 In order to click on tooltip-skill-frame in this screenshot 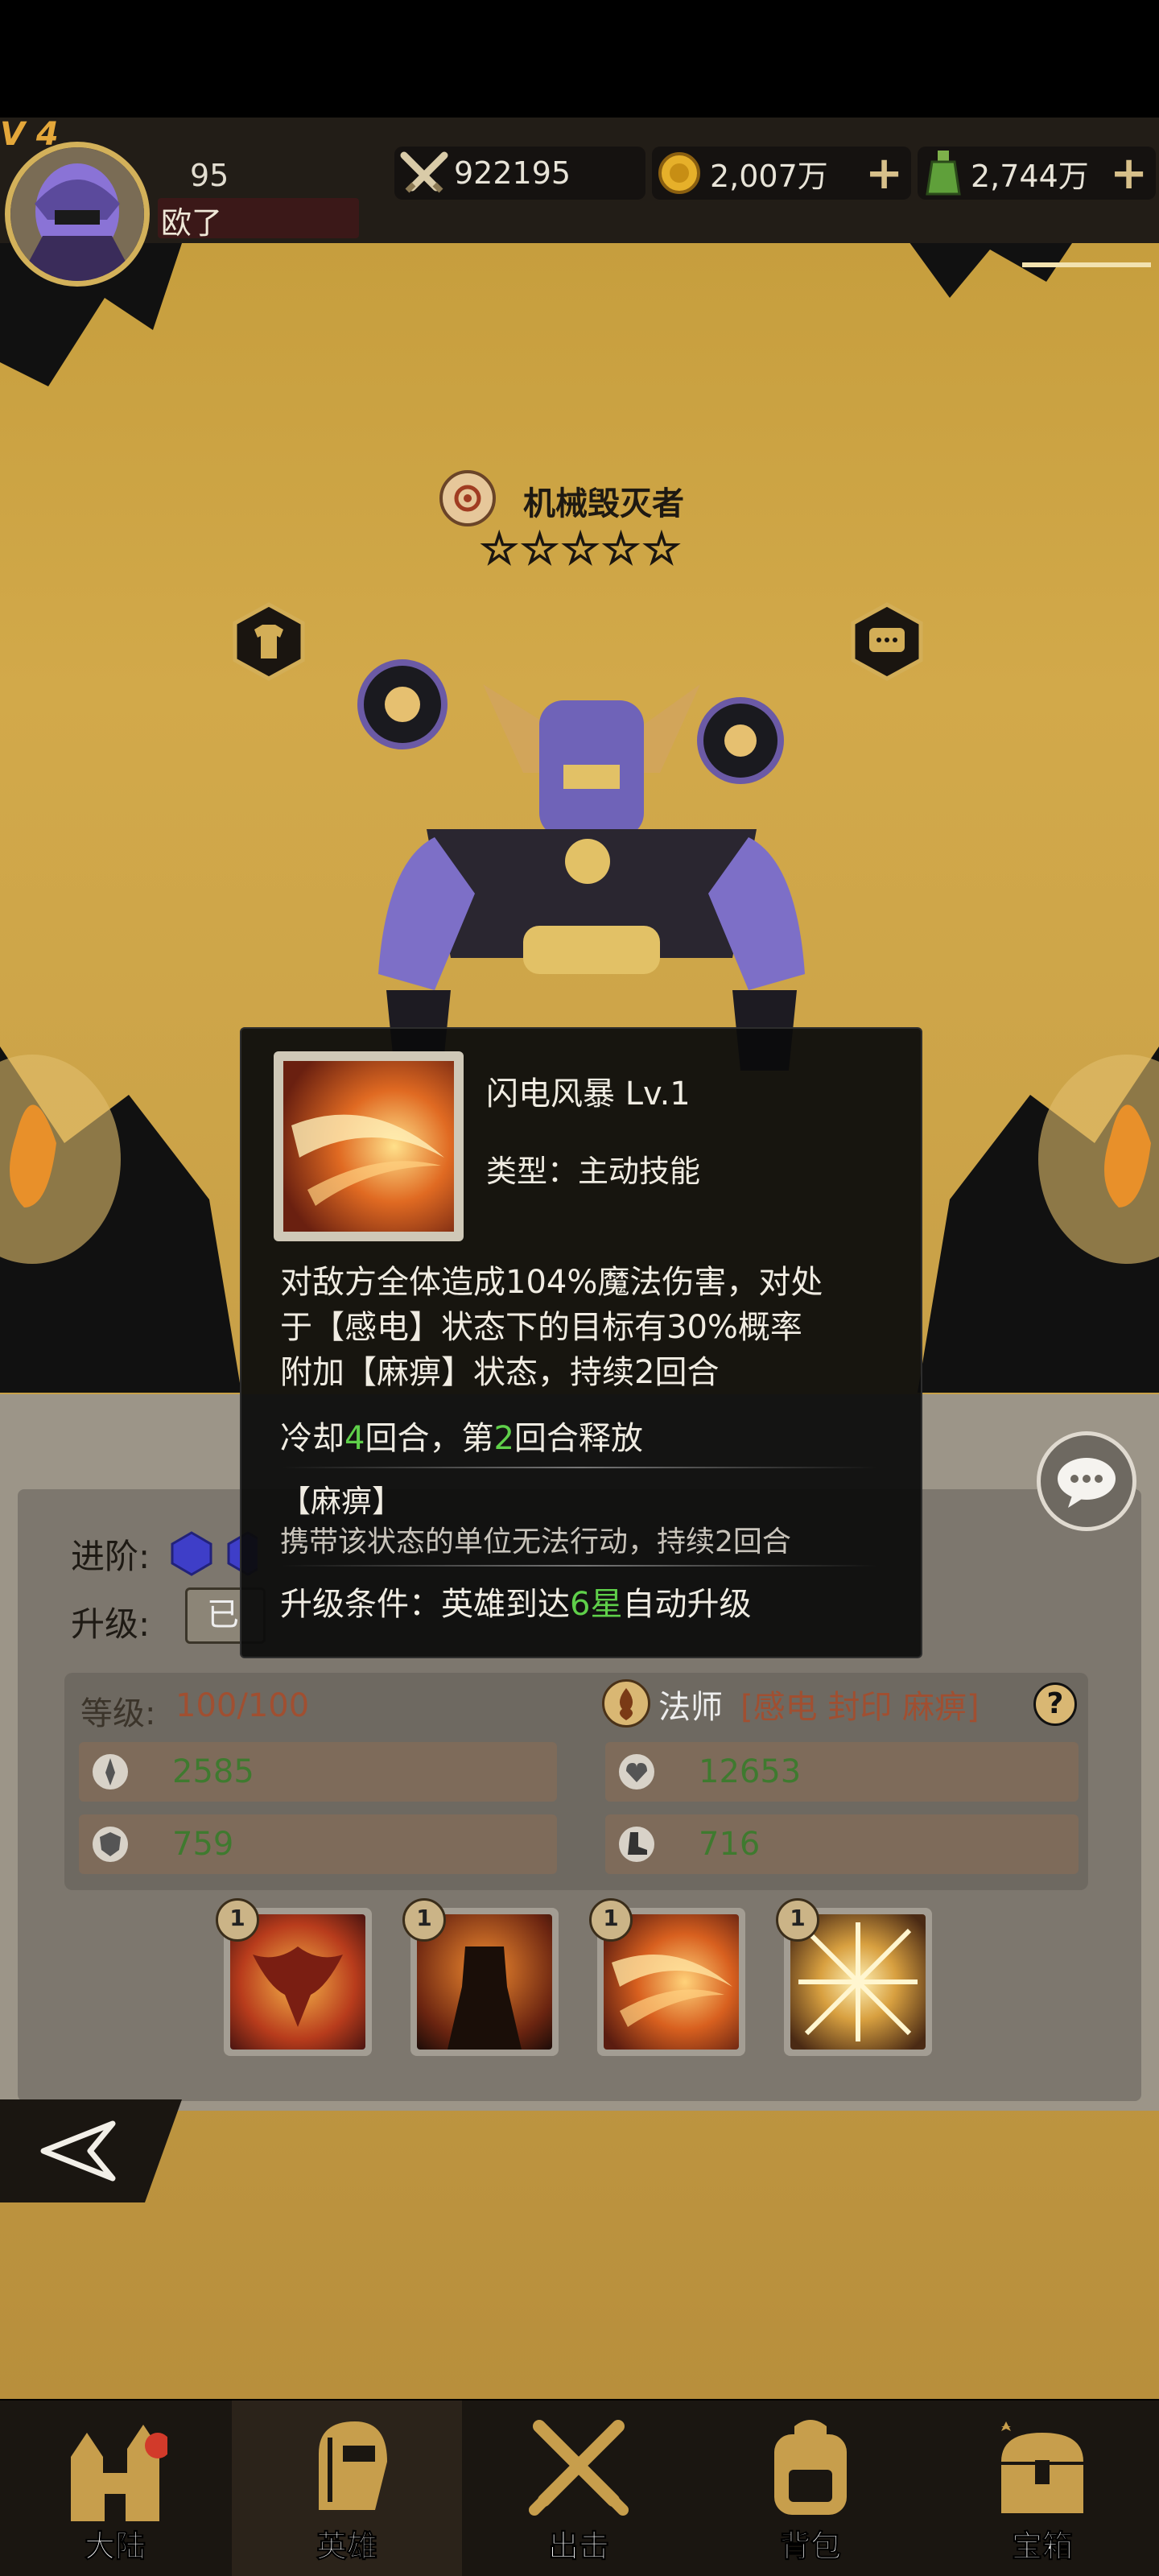, I will do `click(369, 1146)`.